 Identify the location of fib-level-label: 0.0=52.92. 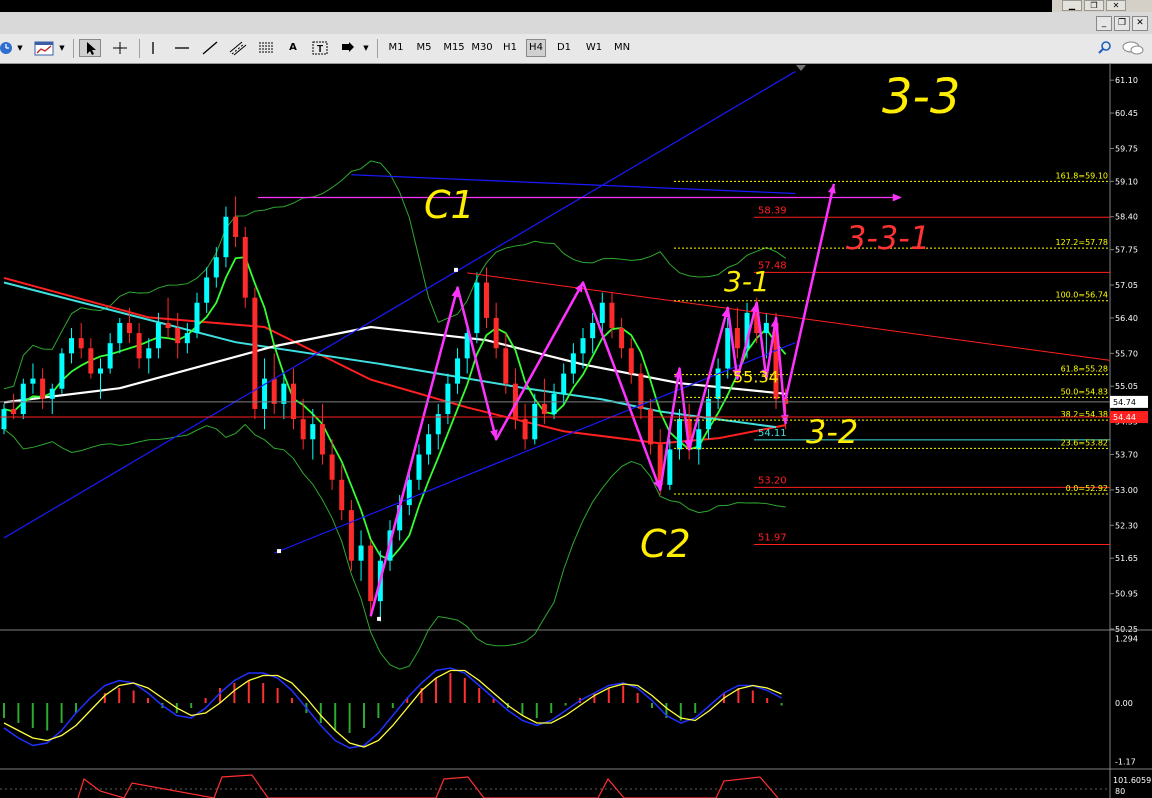
(1087, 488).